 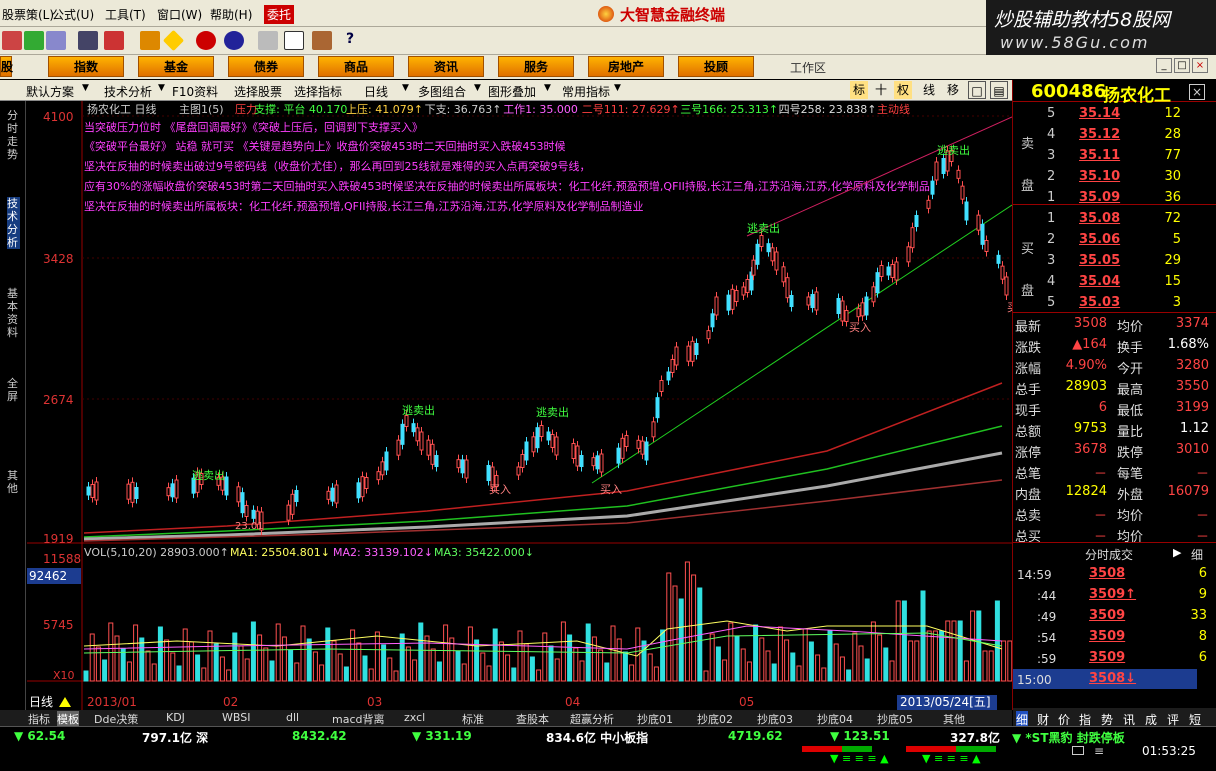 I want to click on tool-adjust: 权, so click(x=903, y=90).